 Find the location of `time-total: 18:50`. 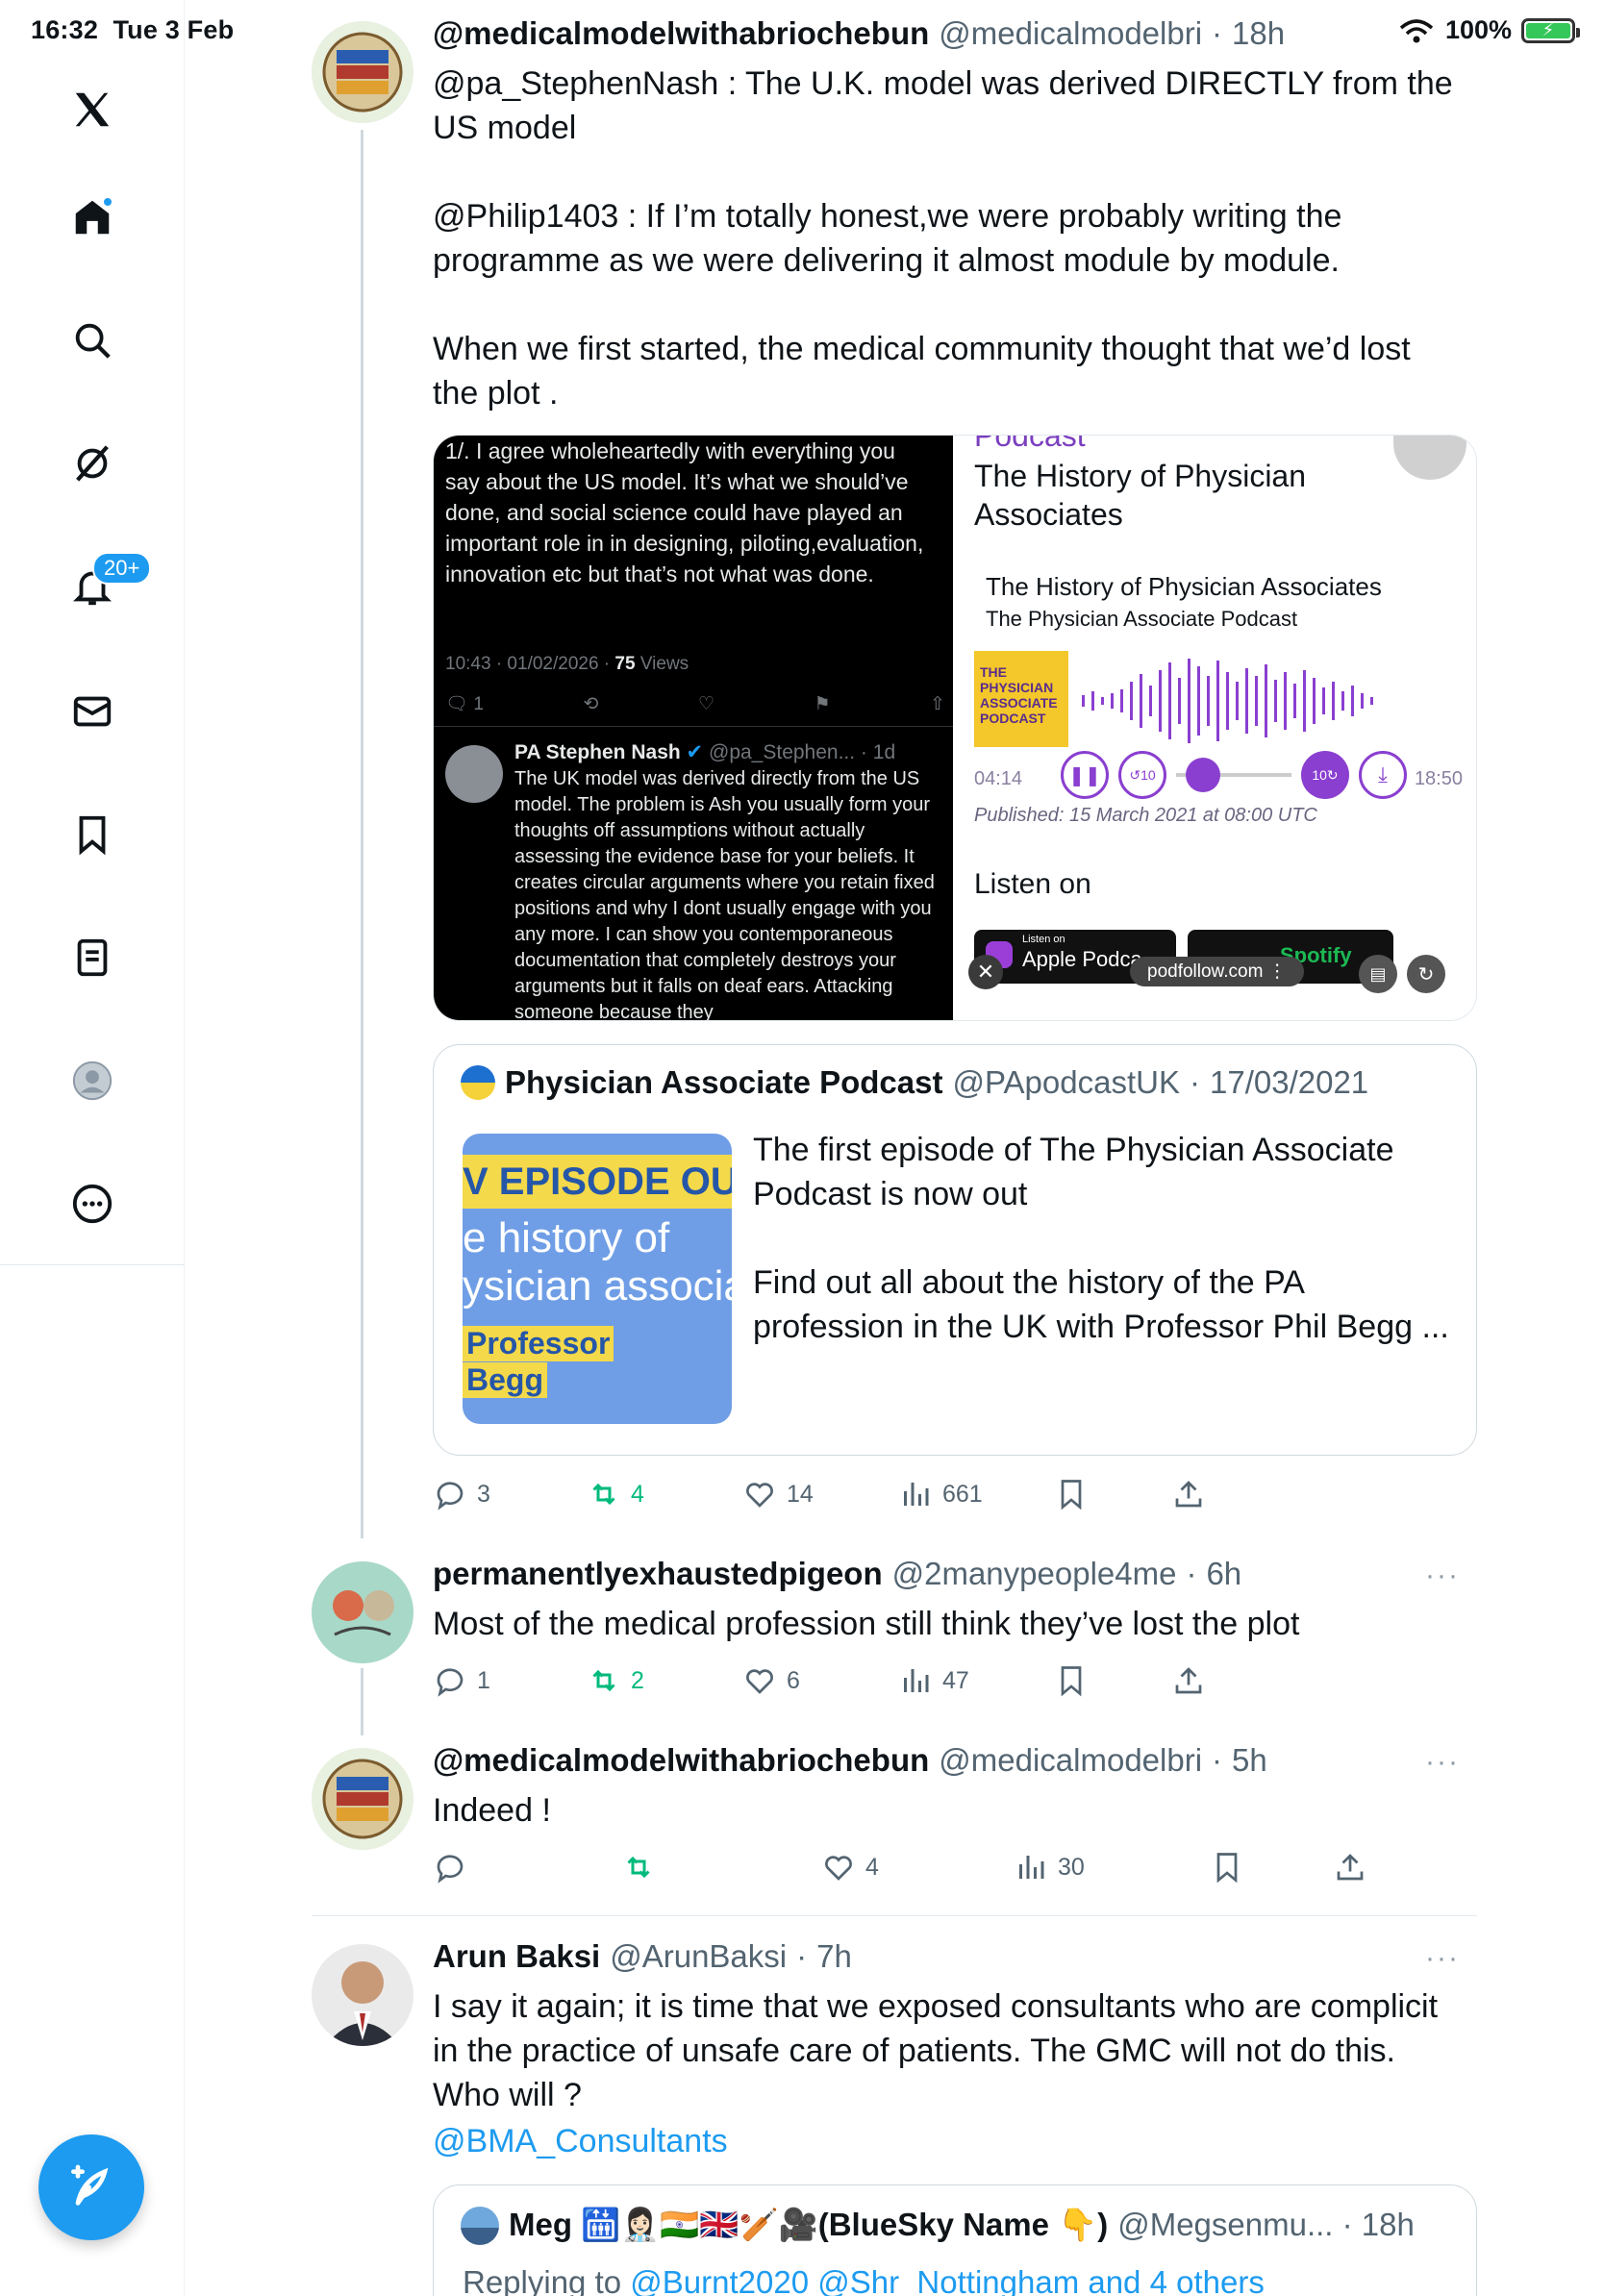

time-total: 18:50 is located at coordinates (1438, 778).